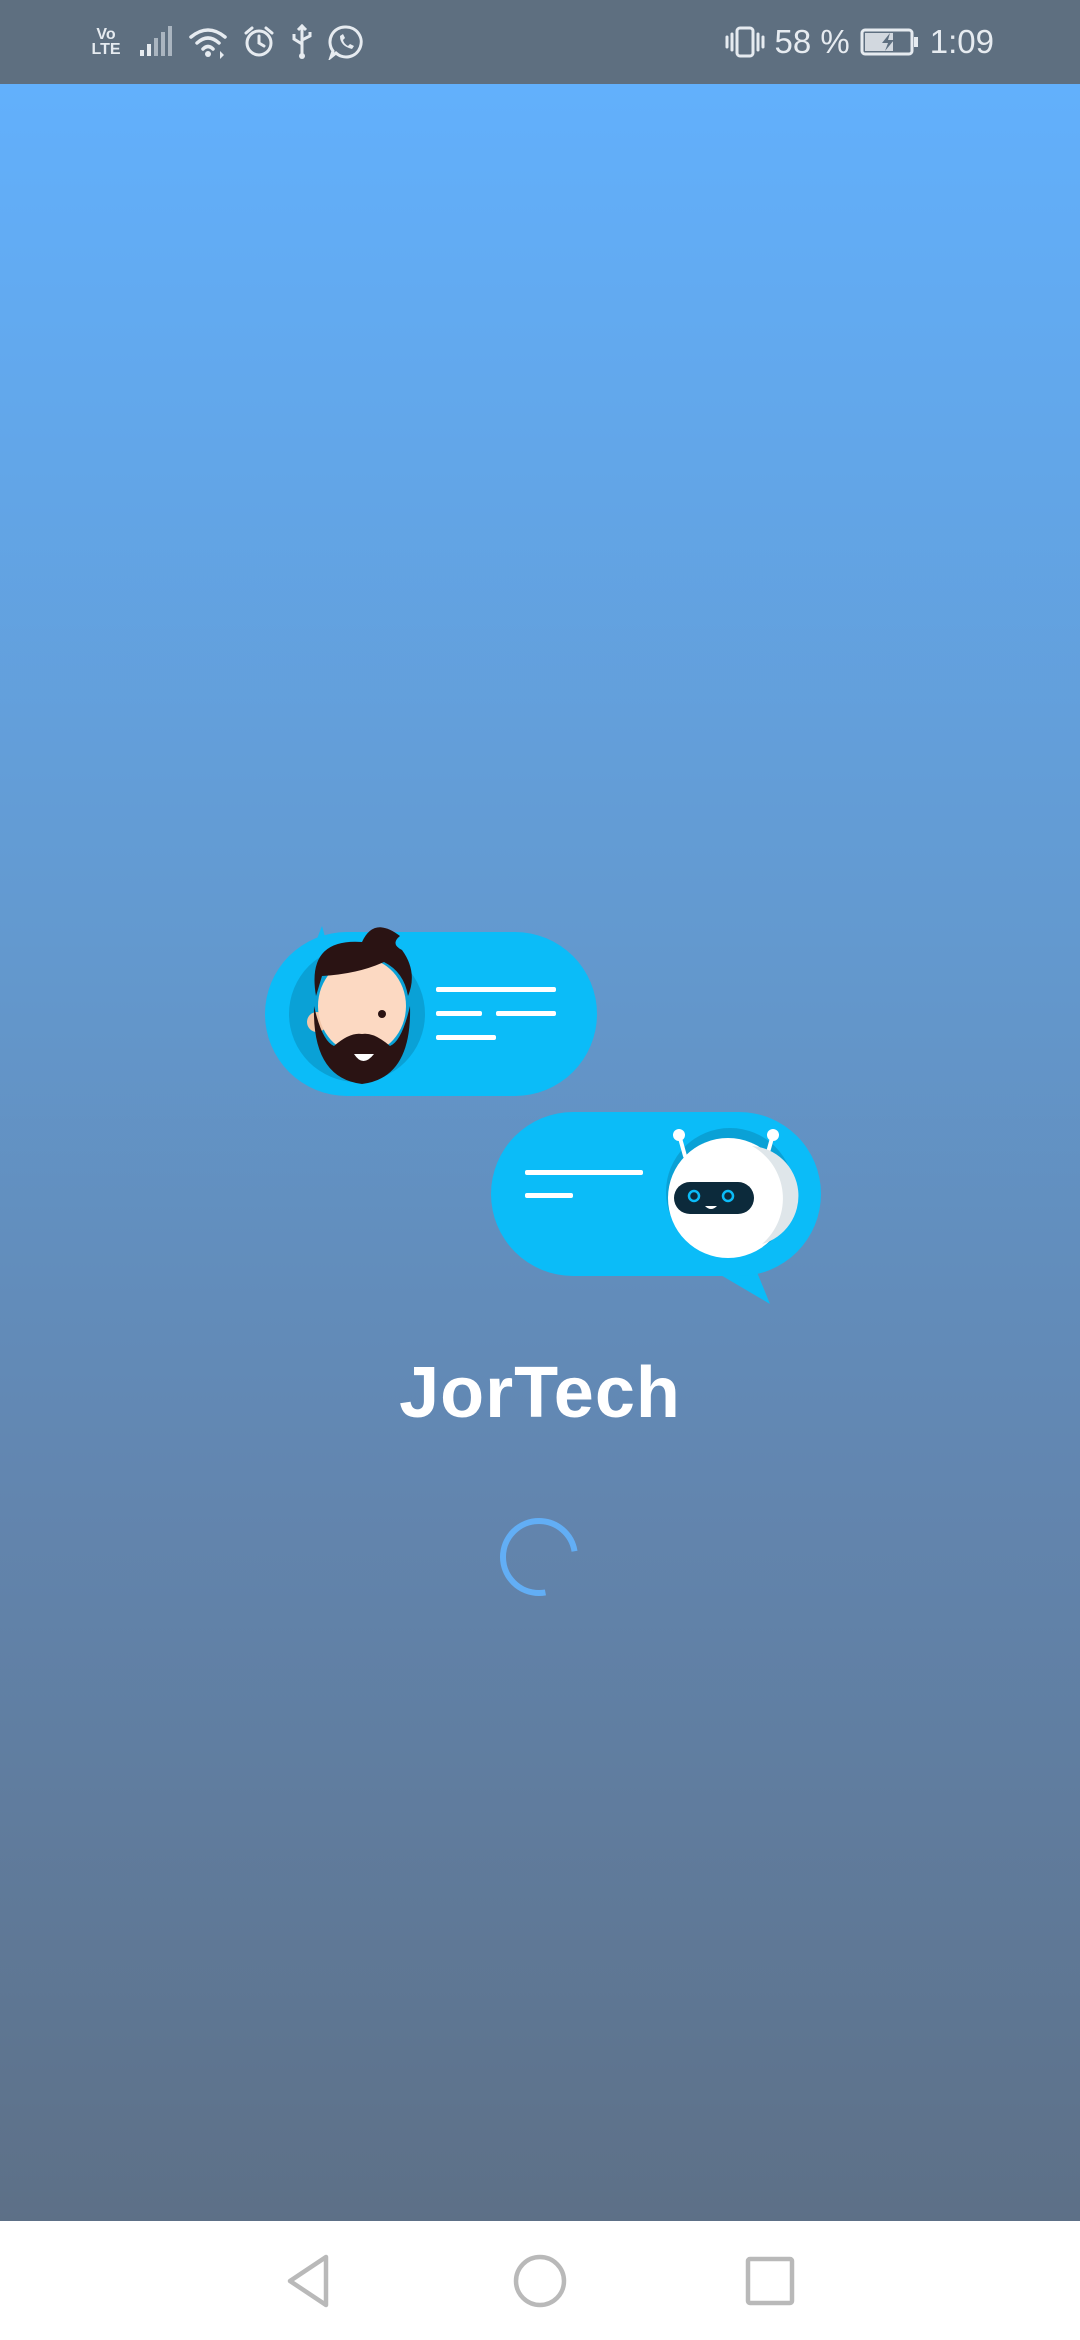 The image size is (1080, 2340). I want to click on clock: 1:09, so click(961, 41).